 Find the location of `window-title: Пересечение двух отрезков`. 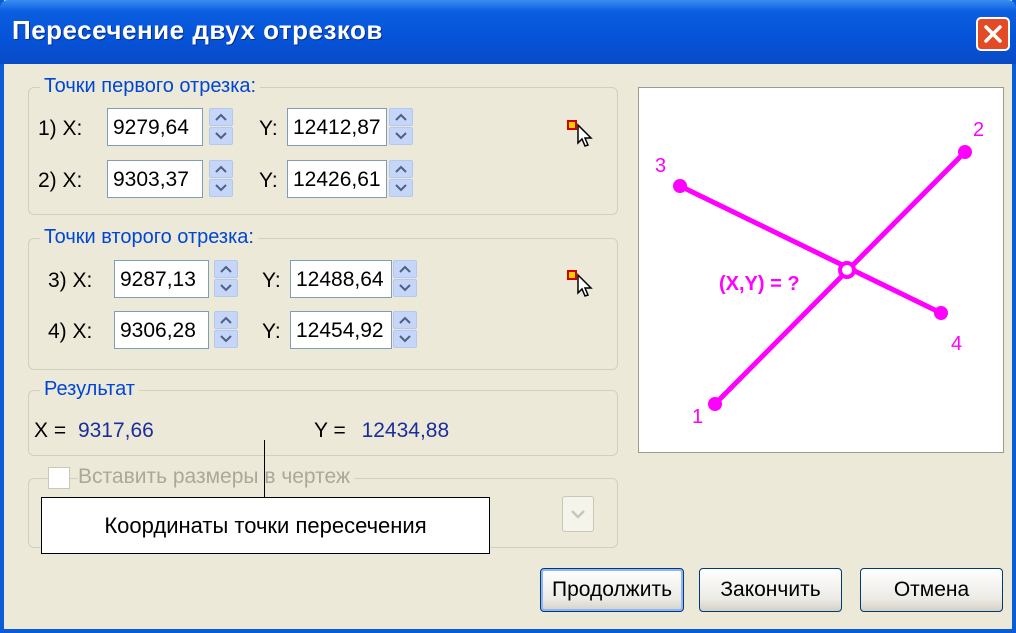

window-title: Пересечение двух отрезков is located at coordinates (197, 30).